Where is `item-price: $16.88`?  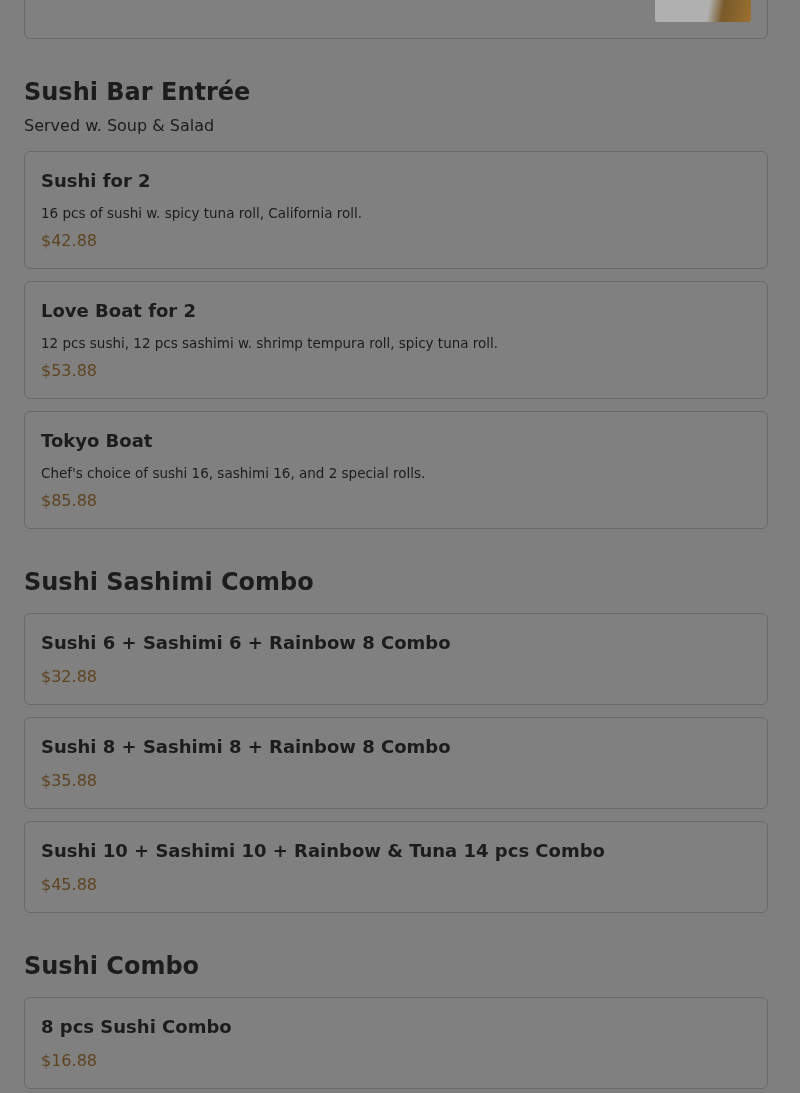
item-price: $16.88 is located at coordinates (69, 1061).